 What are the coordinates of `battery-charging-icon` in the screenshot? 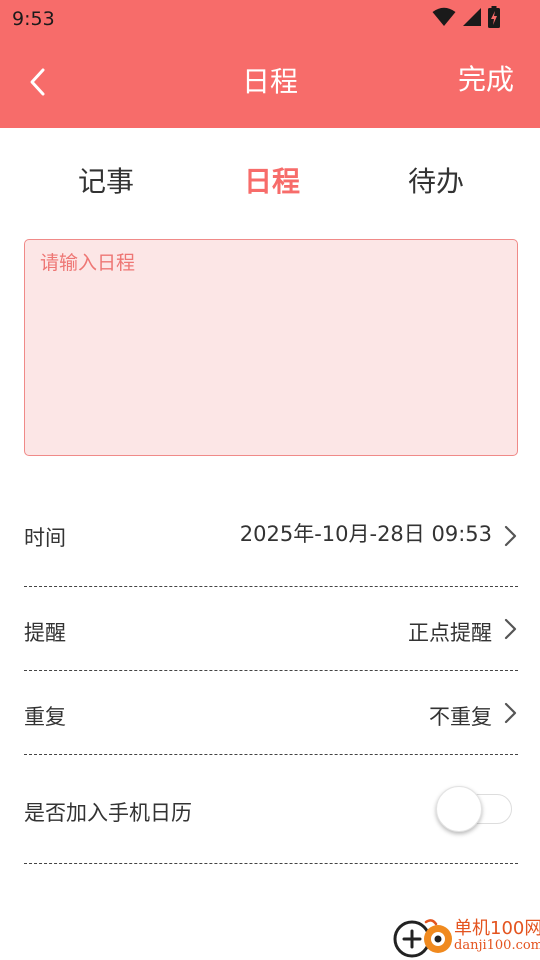 It's located at (494, 17).